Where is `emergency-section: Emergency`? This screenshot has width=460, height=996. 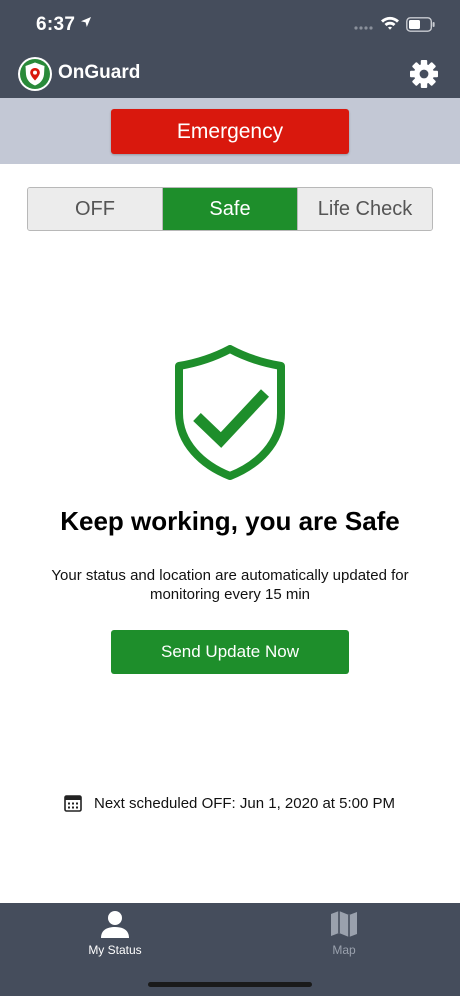 emergency-section: Emergency is located at coordinates (230, 131).